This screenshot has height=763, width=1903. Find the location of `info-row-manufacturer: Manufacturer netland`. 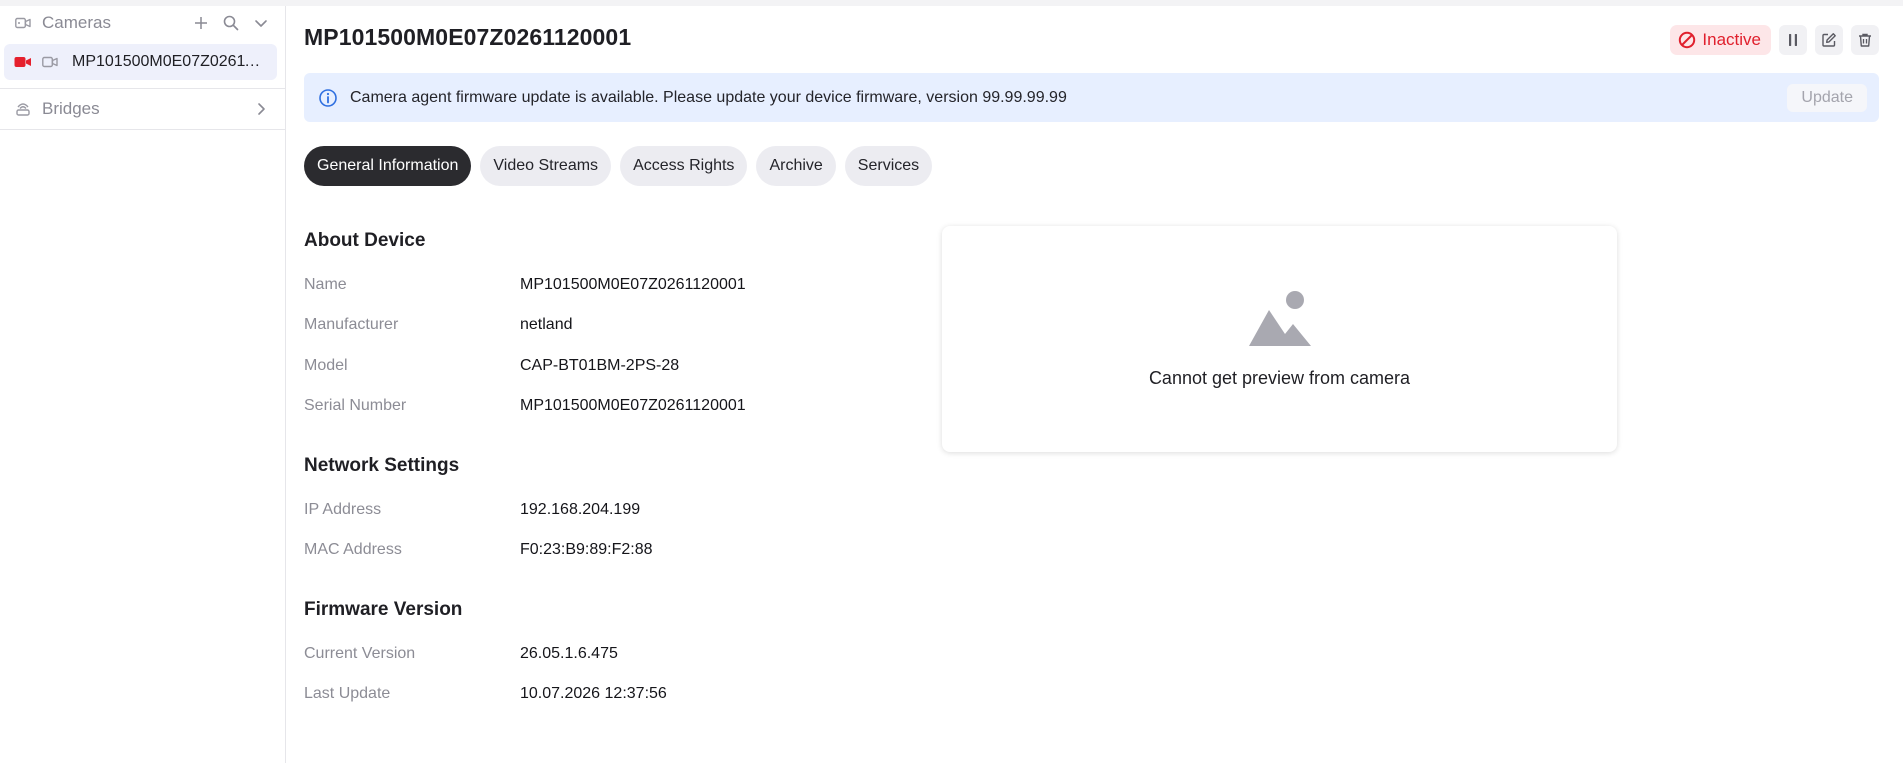

info-row-manufacturer: Manufacturer netland is located at coordinates (654, 325).